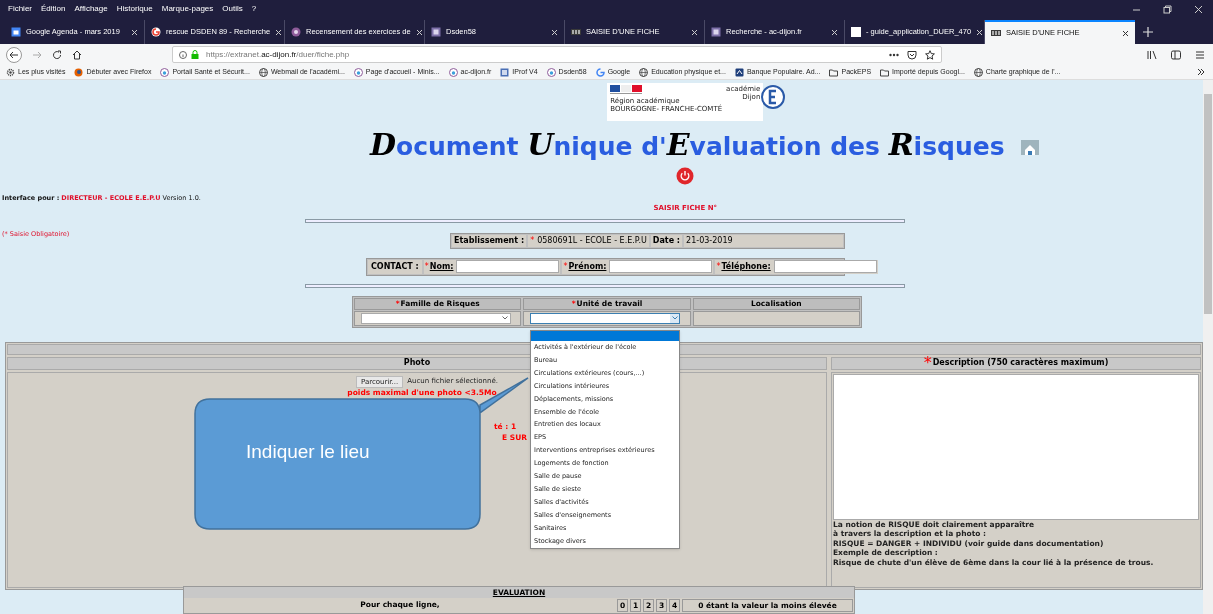 The height and width of the screenshot is (614, 1213). Describe the element at coordinates (666, 240) in the screenshot. I see `date-label: Date :` at that location.